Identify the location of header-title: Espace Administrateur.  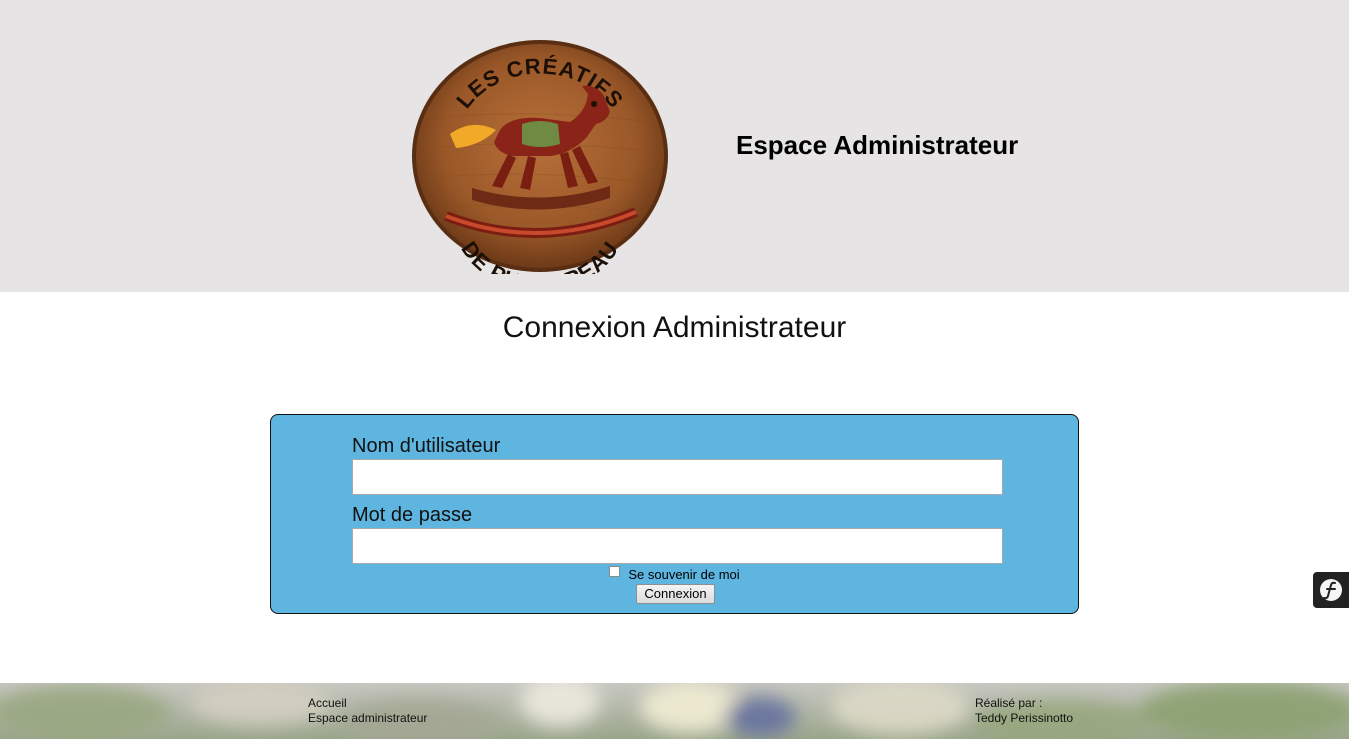
(877, 145).